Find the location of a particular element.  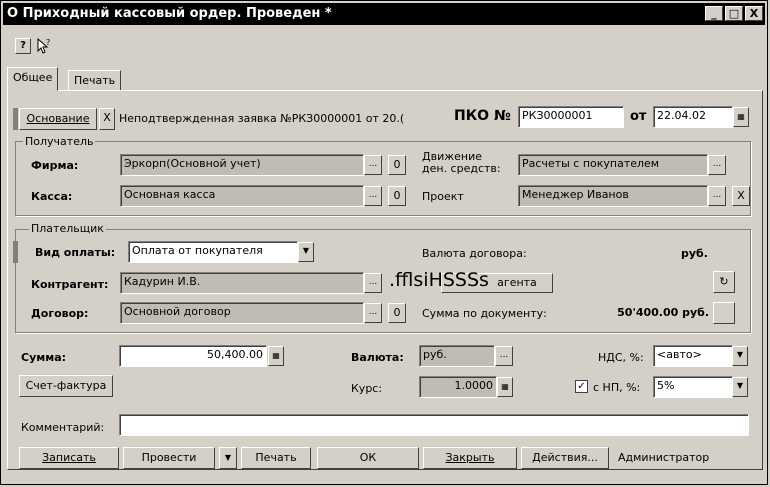

currency-label: Валюта: is located at coordinates (377, 357).